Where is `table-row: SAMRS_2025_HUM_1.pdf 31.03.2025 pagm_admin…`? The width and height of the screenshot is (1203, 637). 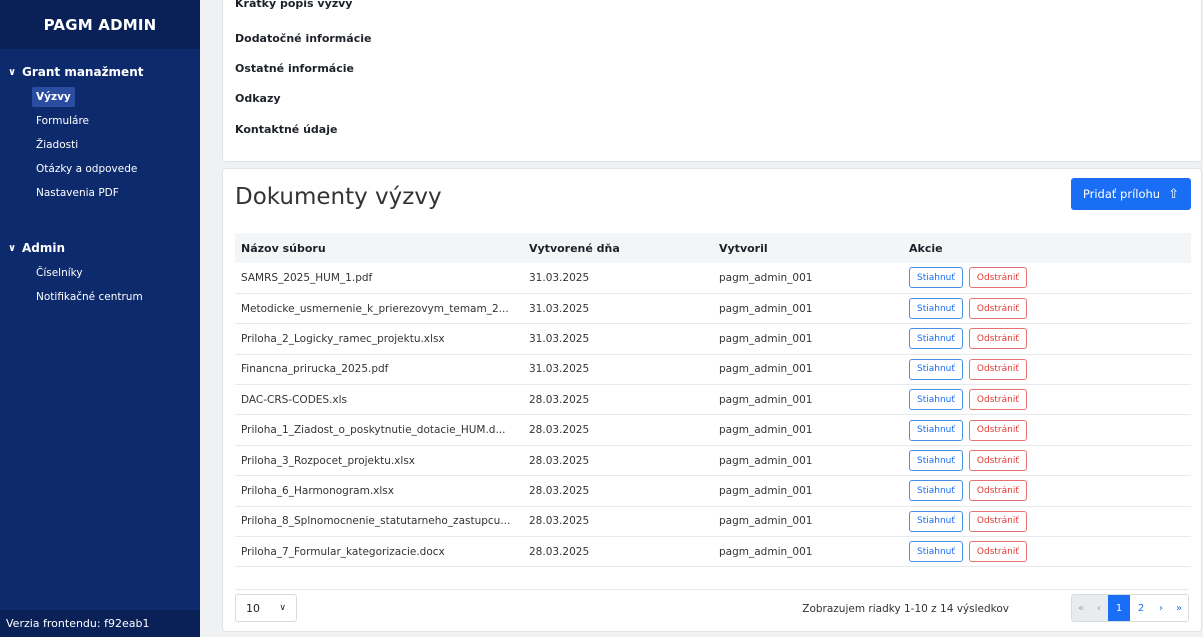
table-row: SAMRS_2025_HUM_1.pdf 31.03.2025 pagm_admin… is located at coordinates (713, 278).